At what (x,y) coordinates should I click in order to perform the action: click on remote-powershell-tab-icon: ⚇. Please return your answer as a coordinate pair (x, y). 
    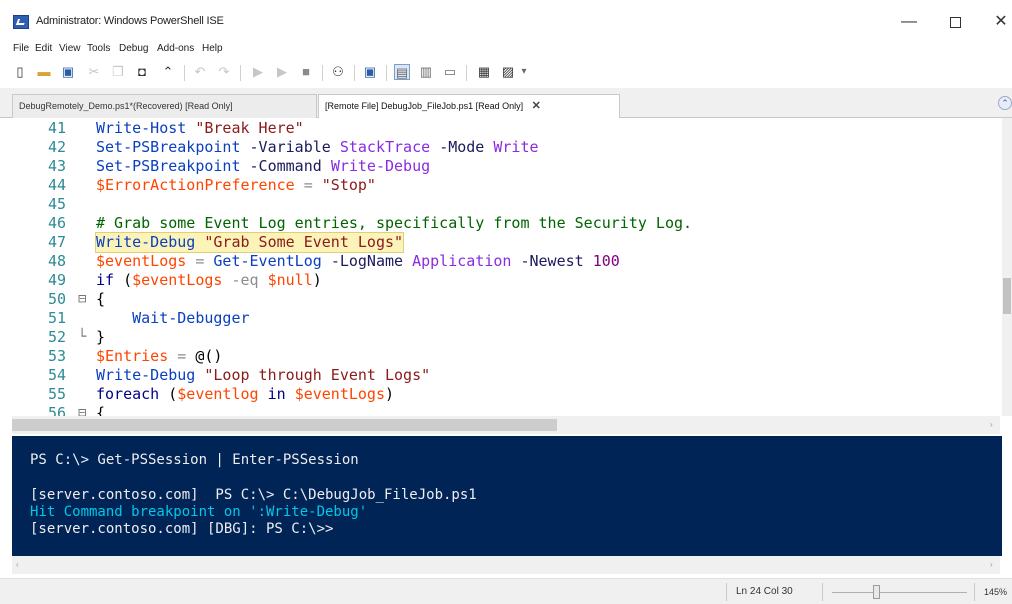
    Looking at the image, I should click on (338, 72).